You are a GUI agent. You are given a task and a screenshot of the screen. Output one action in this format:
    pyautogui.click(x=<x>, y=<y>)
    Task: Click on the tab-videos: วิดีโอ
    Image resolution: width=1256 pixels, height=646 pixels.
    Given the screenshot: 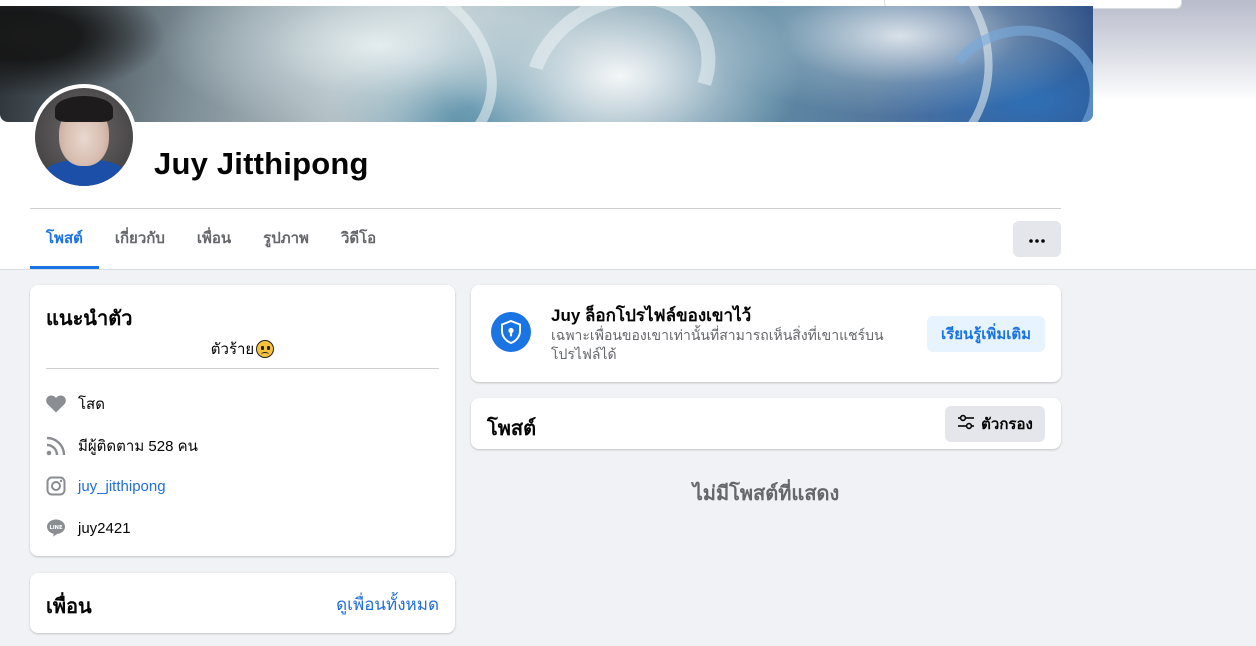 What is the action you would take?
    pyautogui.click(x=358, y=241)
    